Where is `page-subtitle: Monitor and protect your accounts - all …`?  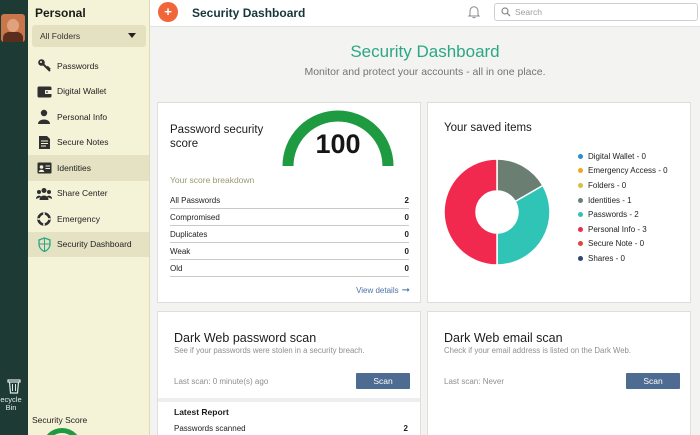
page-subtitle: Monitor and protect your accounts - all … is located at coordinates (425, 72).